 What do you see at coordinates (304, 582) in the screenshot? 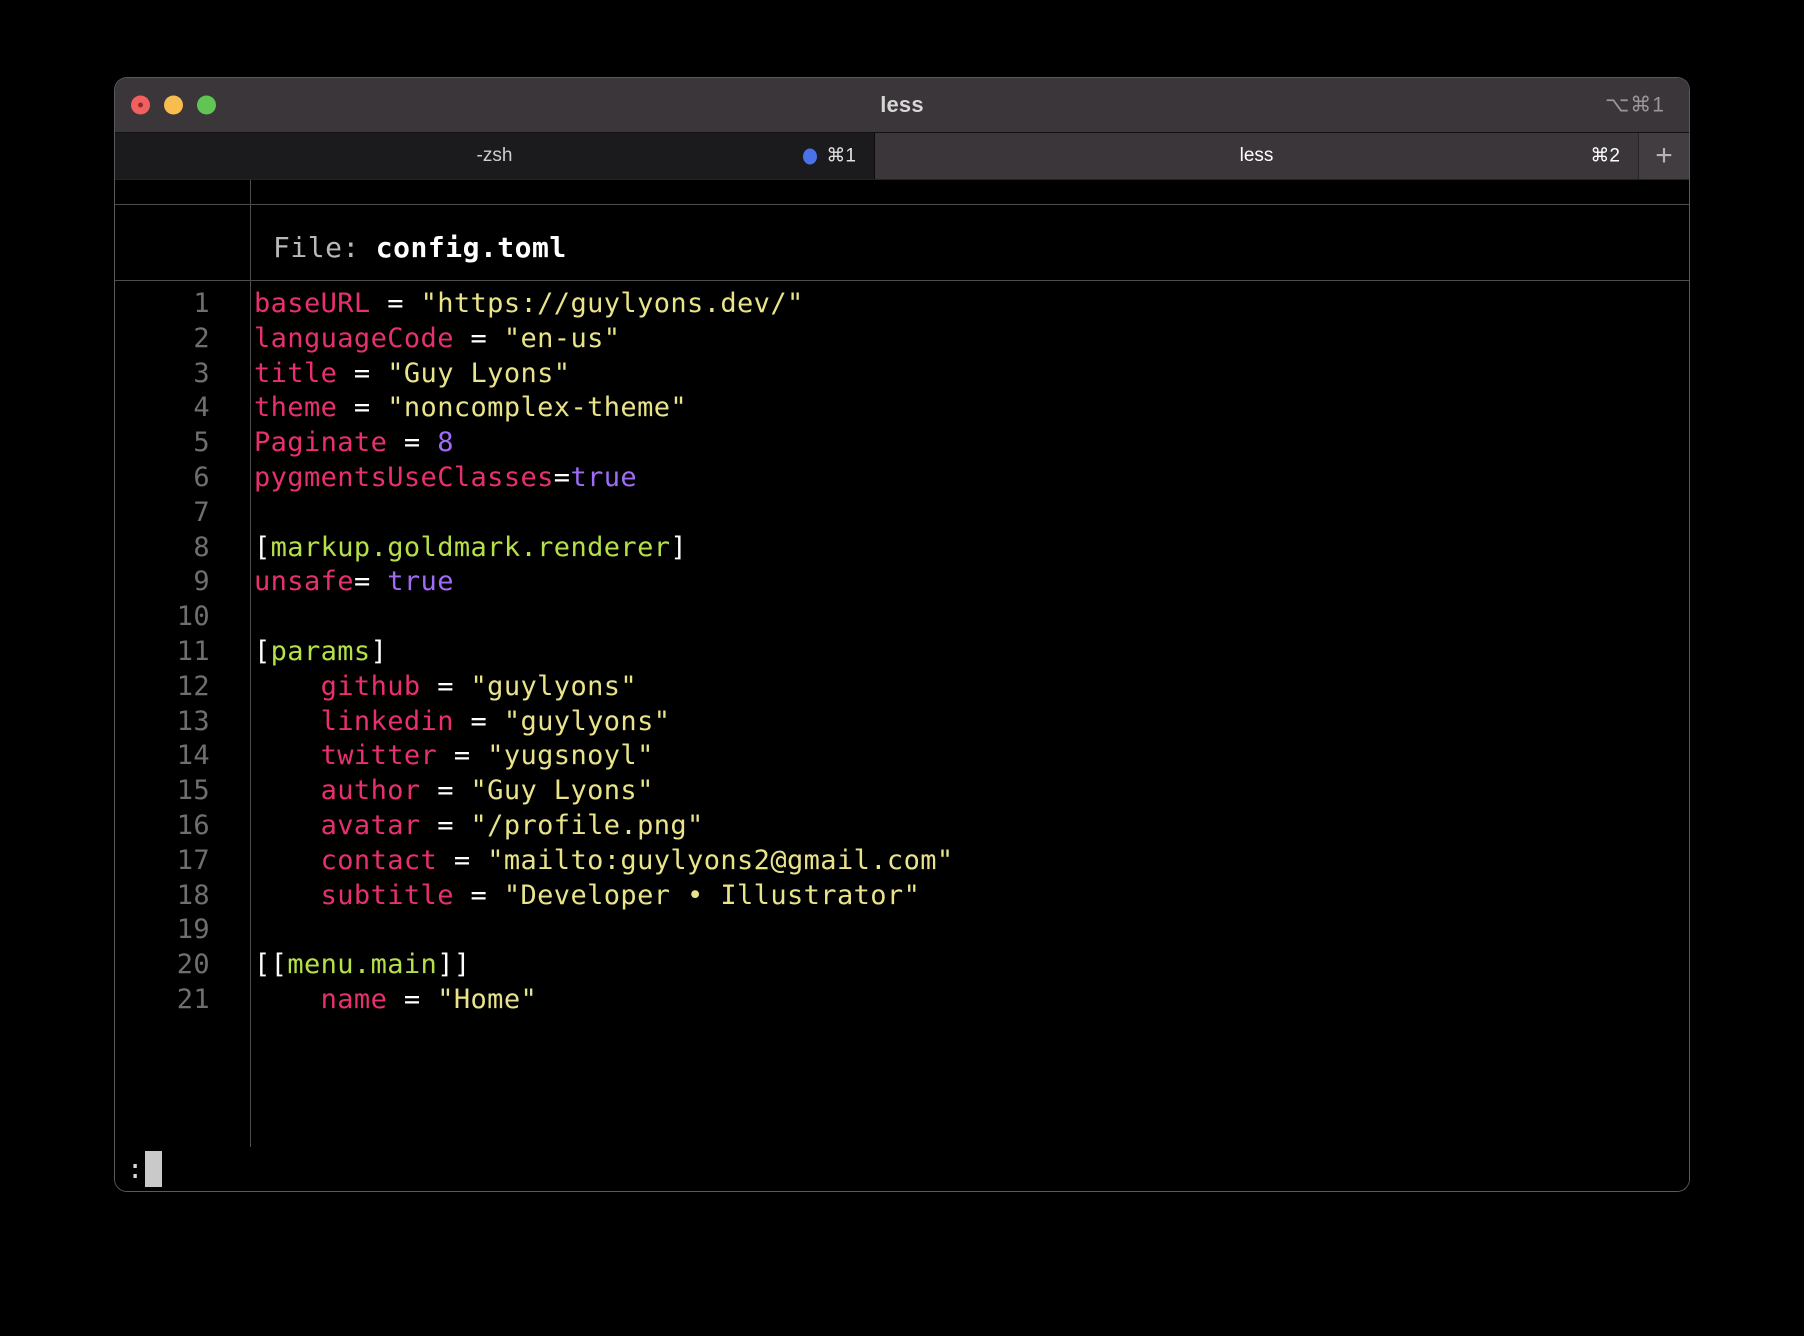
I see `token: unsafe` at bounding box center [304, 582].